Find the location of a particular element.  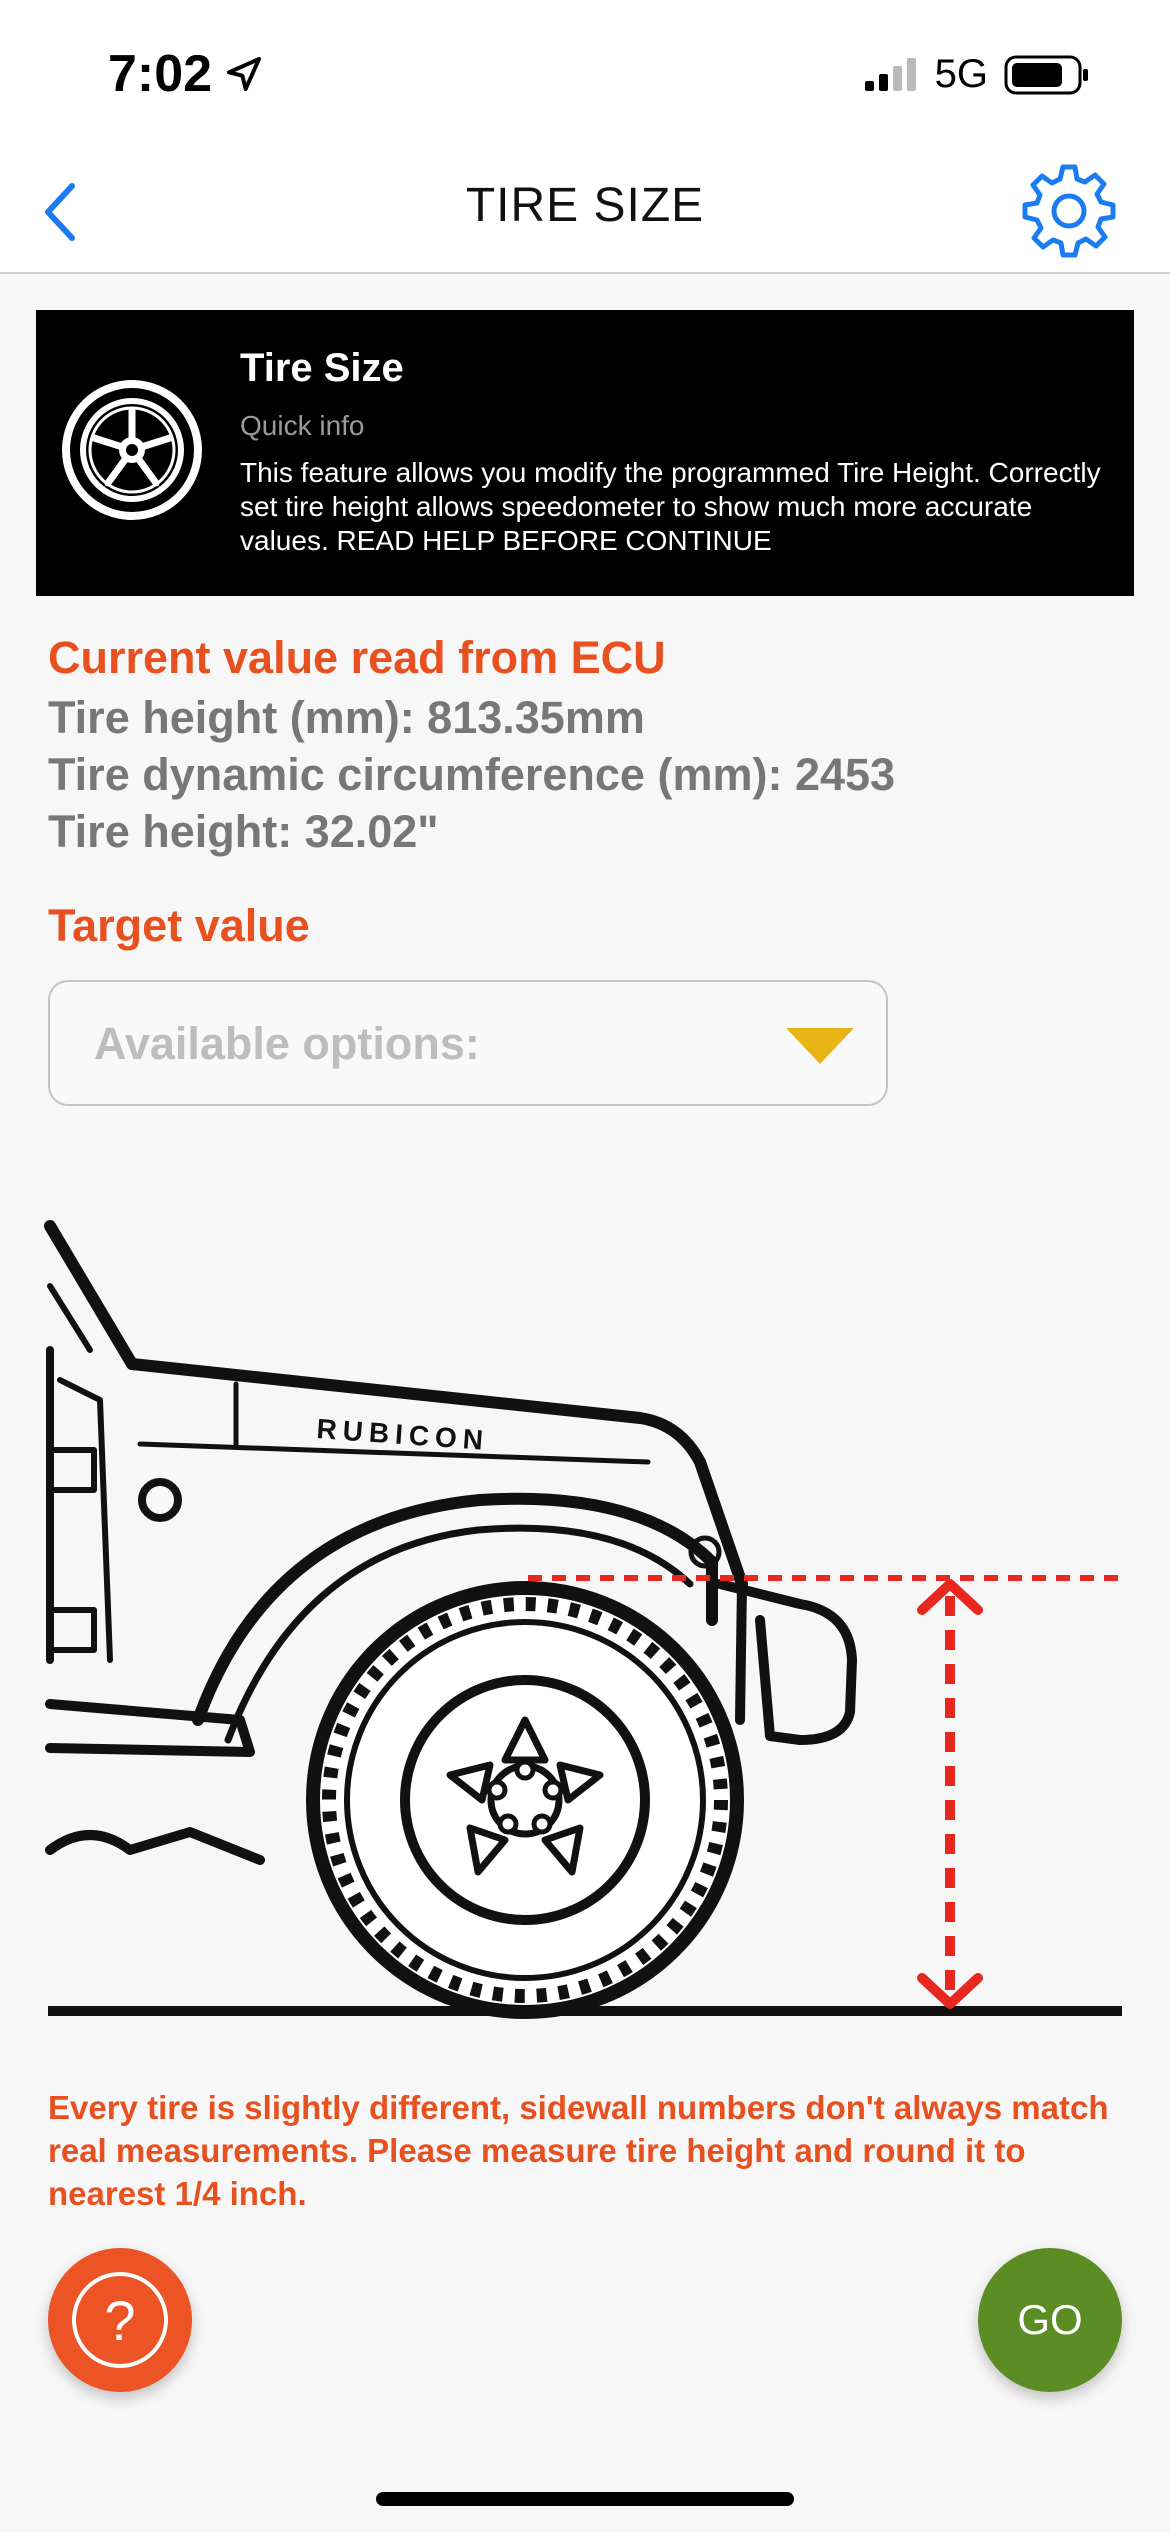

signal-icon is located at coordinates (890, 74).